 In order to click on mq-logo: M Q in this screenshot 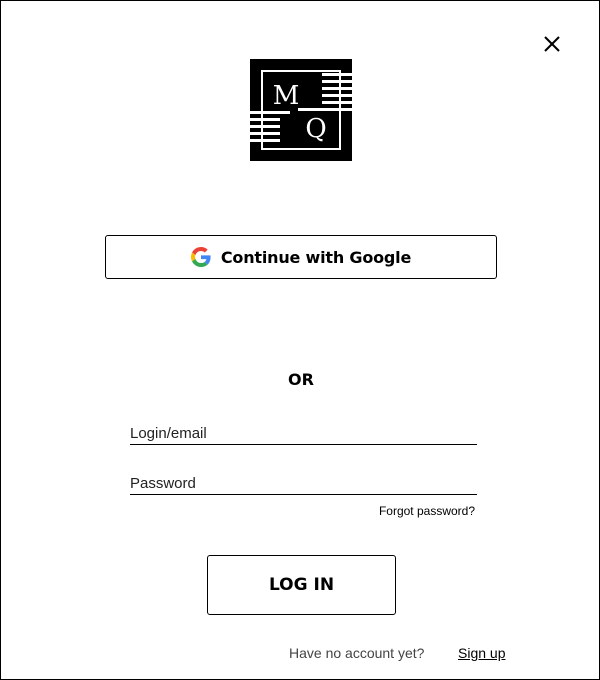, I will do `click(301, 110)`.